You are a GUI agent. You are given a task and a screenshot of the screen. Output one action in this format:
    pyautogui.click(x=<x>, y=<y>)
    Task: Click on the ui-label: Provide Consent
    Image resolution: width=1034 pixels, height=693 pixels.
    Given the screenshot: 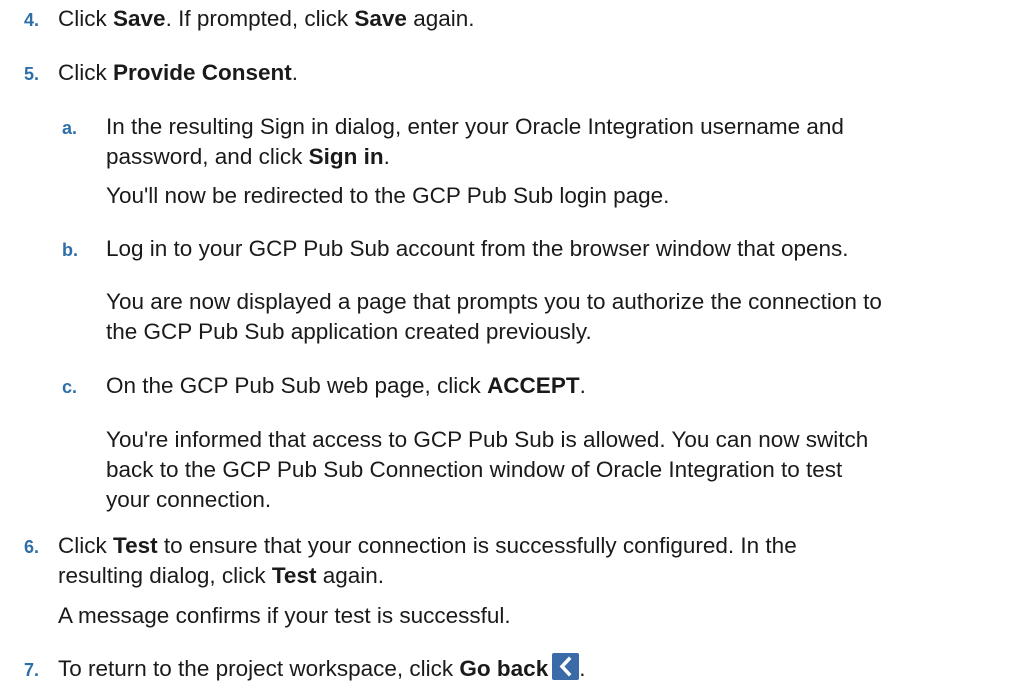 What is the action you would take?
    pyautogui.click(x=202, y=72)
    